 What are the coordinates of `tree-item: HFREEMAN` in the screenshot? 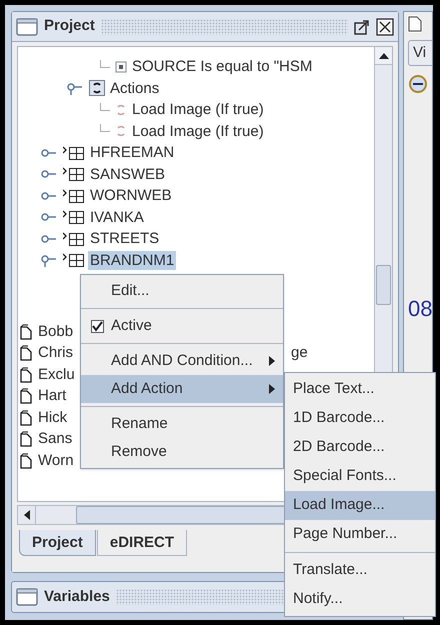 It's located at (132, 152).